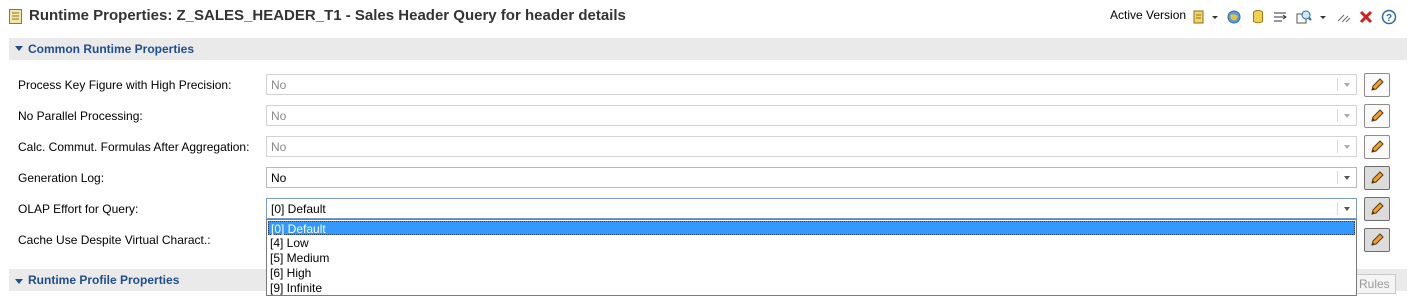 The height and width of the screenshot is (298, 1408). What do you see at coordinates (78, 209) in the screenshot?
I see `prop-label-olap-effort: OLAP Effort for Query:` at bounding box center [78, 209].